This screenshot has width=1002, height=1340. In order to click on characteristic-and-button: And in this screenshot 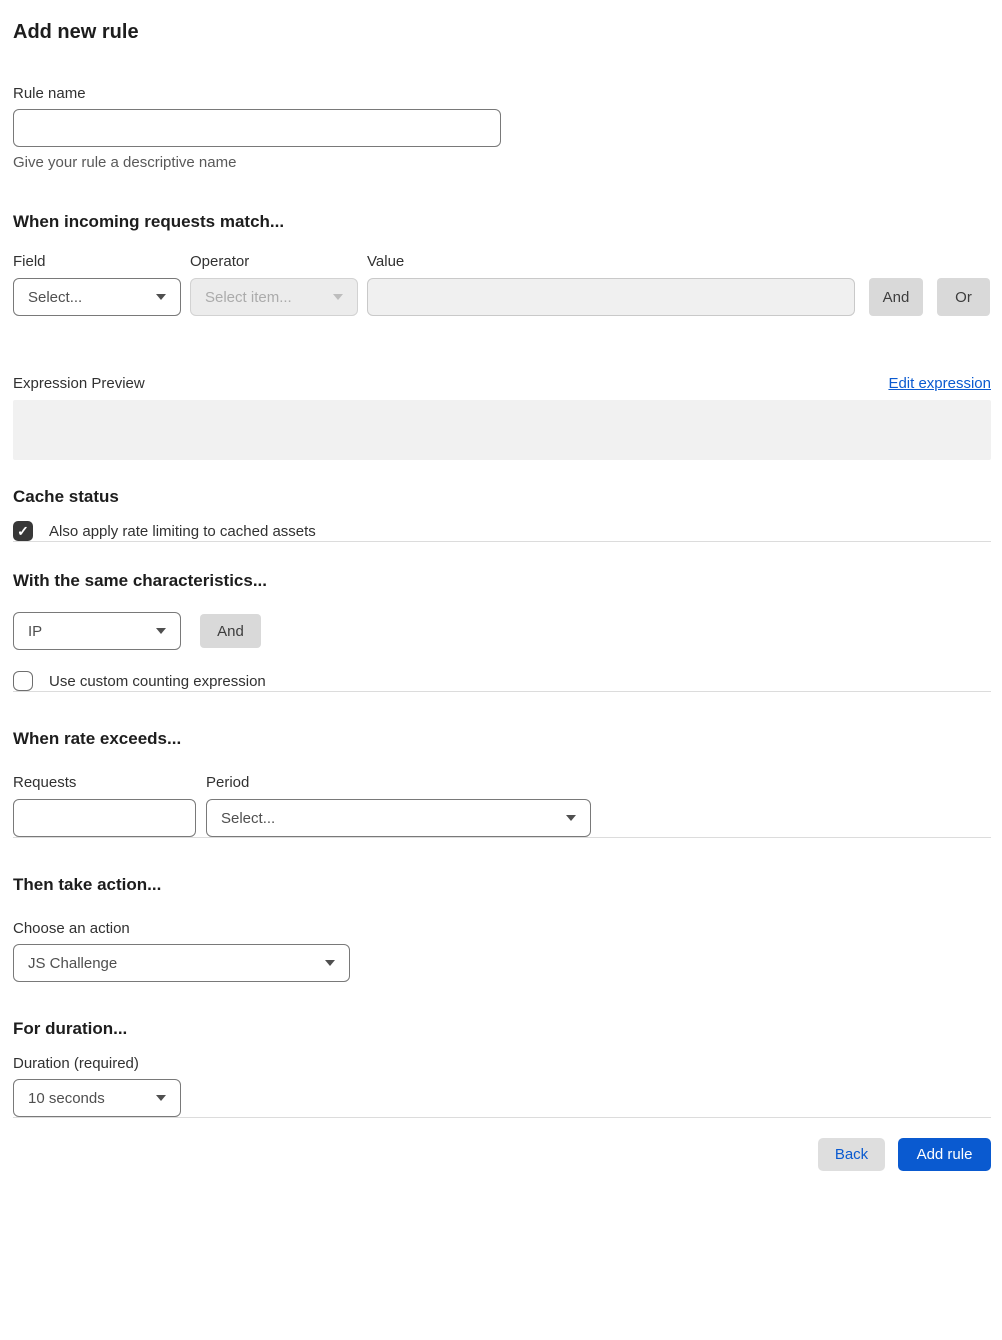, I will do `click(230, 631)`.